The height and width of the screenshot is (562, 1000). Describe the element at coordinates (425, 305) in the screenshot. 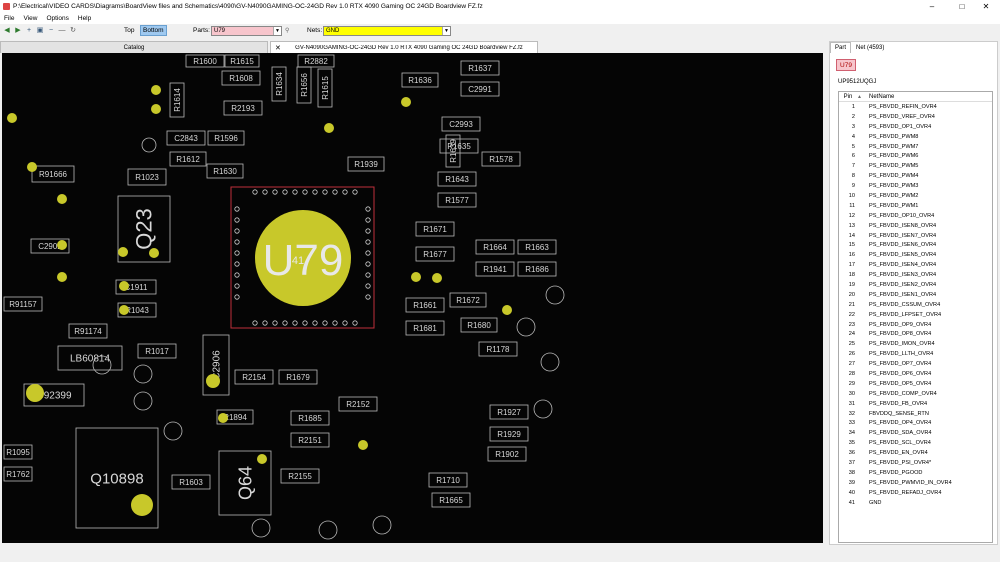

I see `component: R1661` at that location.